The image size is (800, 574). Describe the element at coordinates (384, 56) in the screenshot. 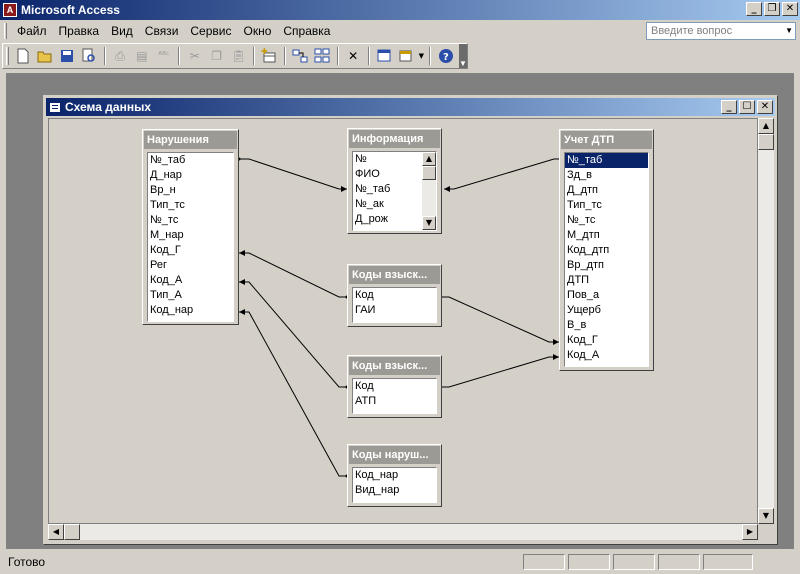

I see `database-window-icon` at that location.